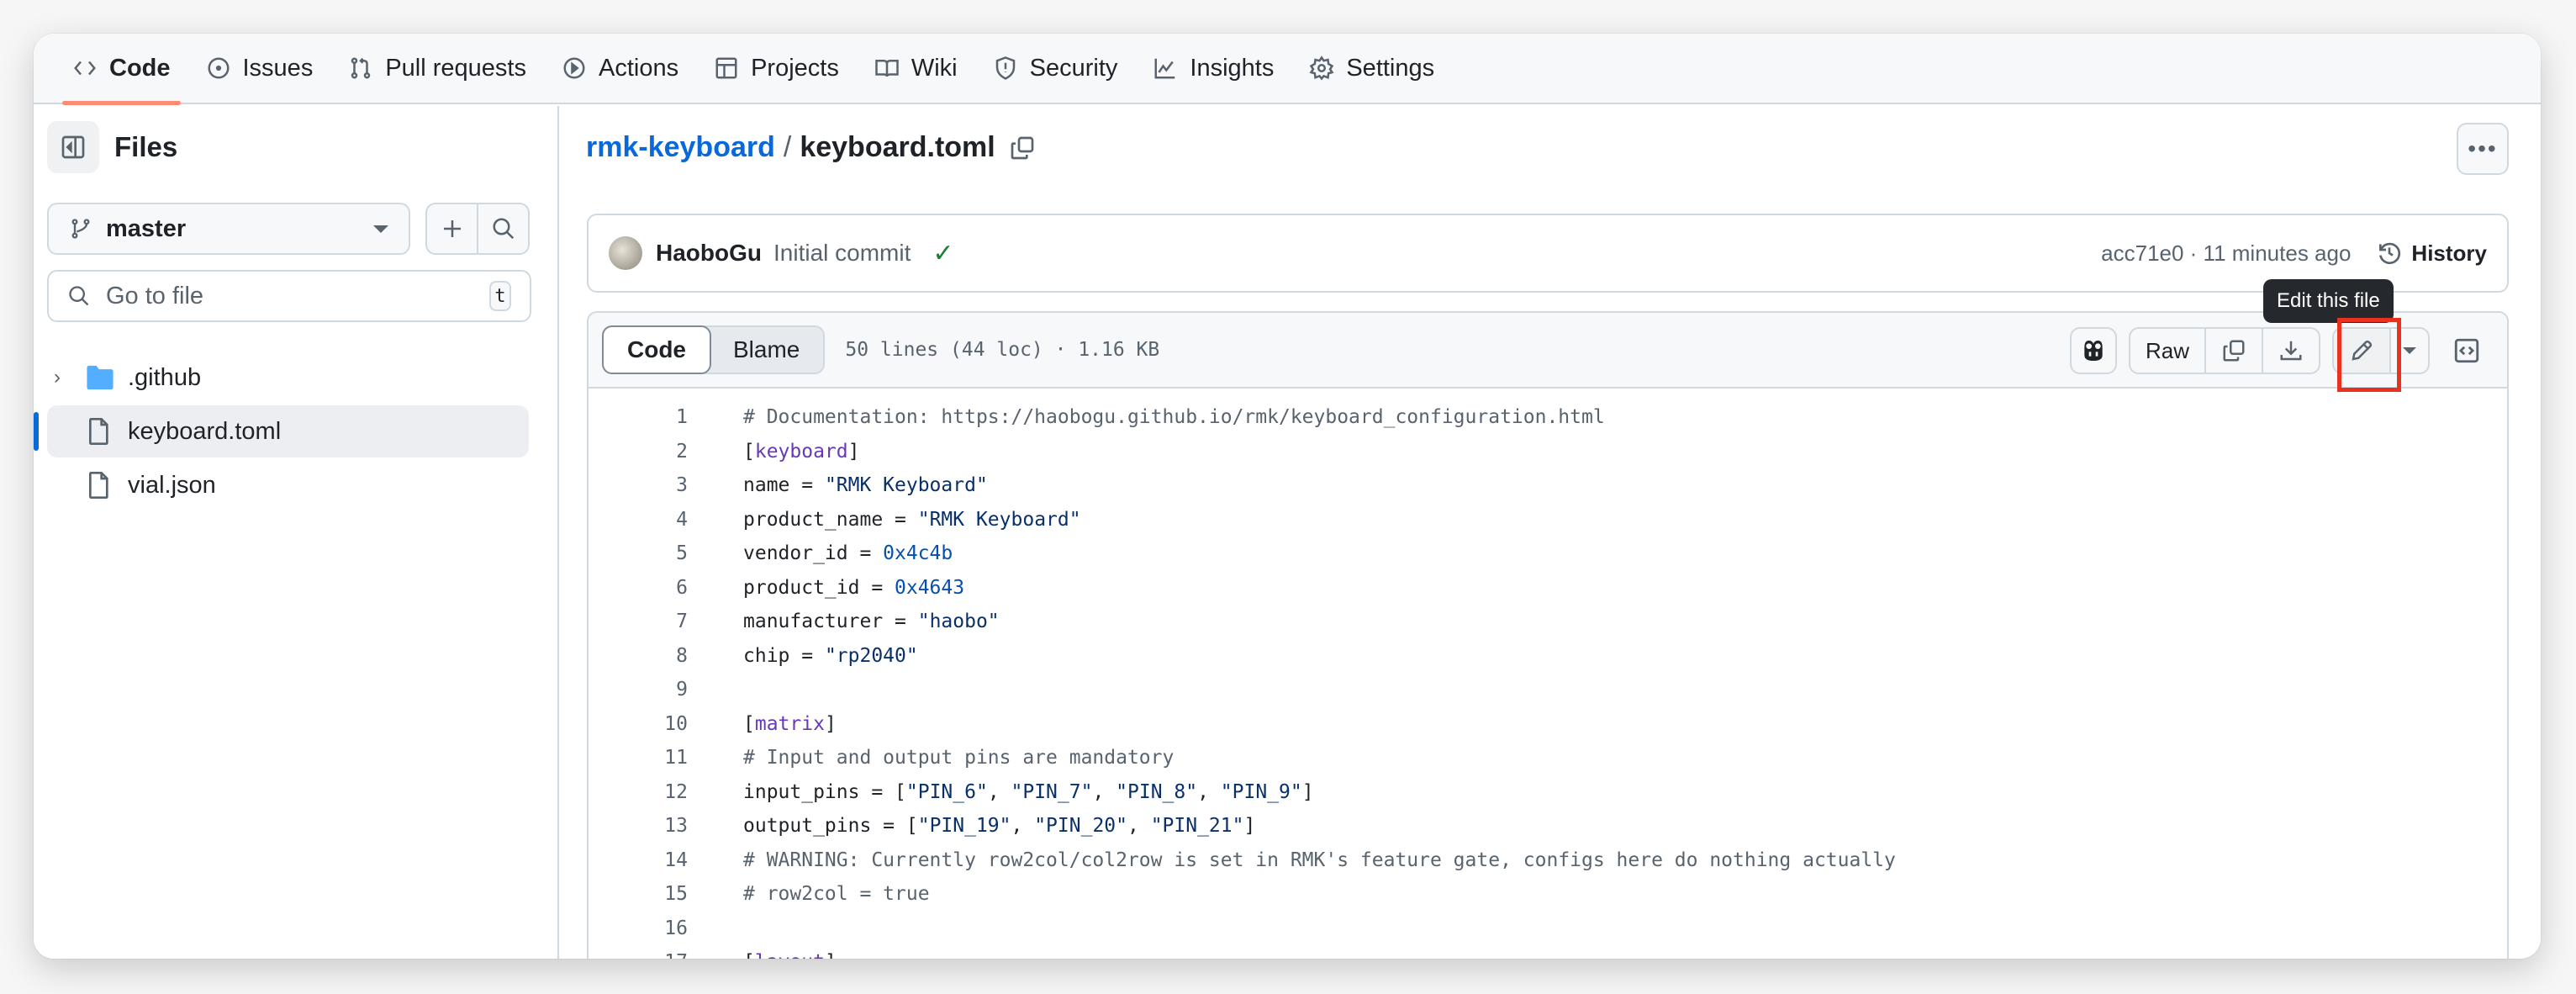 This screenshot has width=2576, height=994. I want to click on commit-author: HaoboGu, so click(709, 253).